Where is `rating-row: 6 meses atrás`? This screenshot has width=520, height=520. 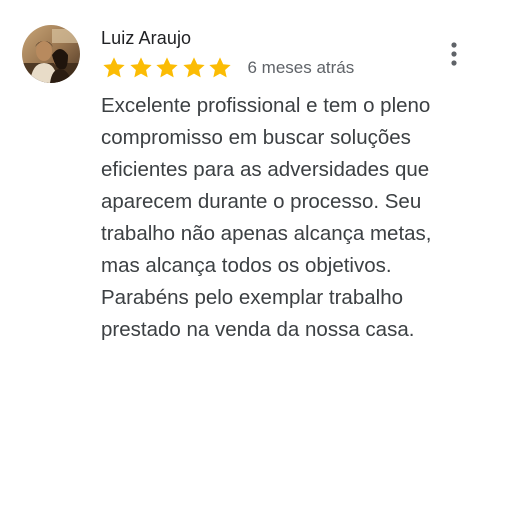 rating-row: 6 meses atrás is located at coordinates (227, 68).